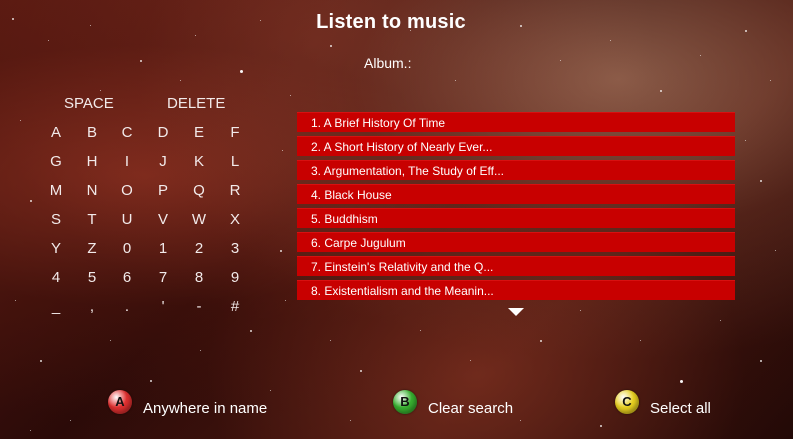 Image resolution: width=793 pixels, height=439 pixels. What do you see at coordinates (56, 277) in the screenshot?
I see `keyboard-key: 4` at bounding box center [56, 277].